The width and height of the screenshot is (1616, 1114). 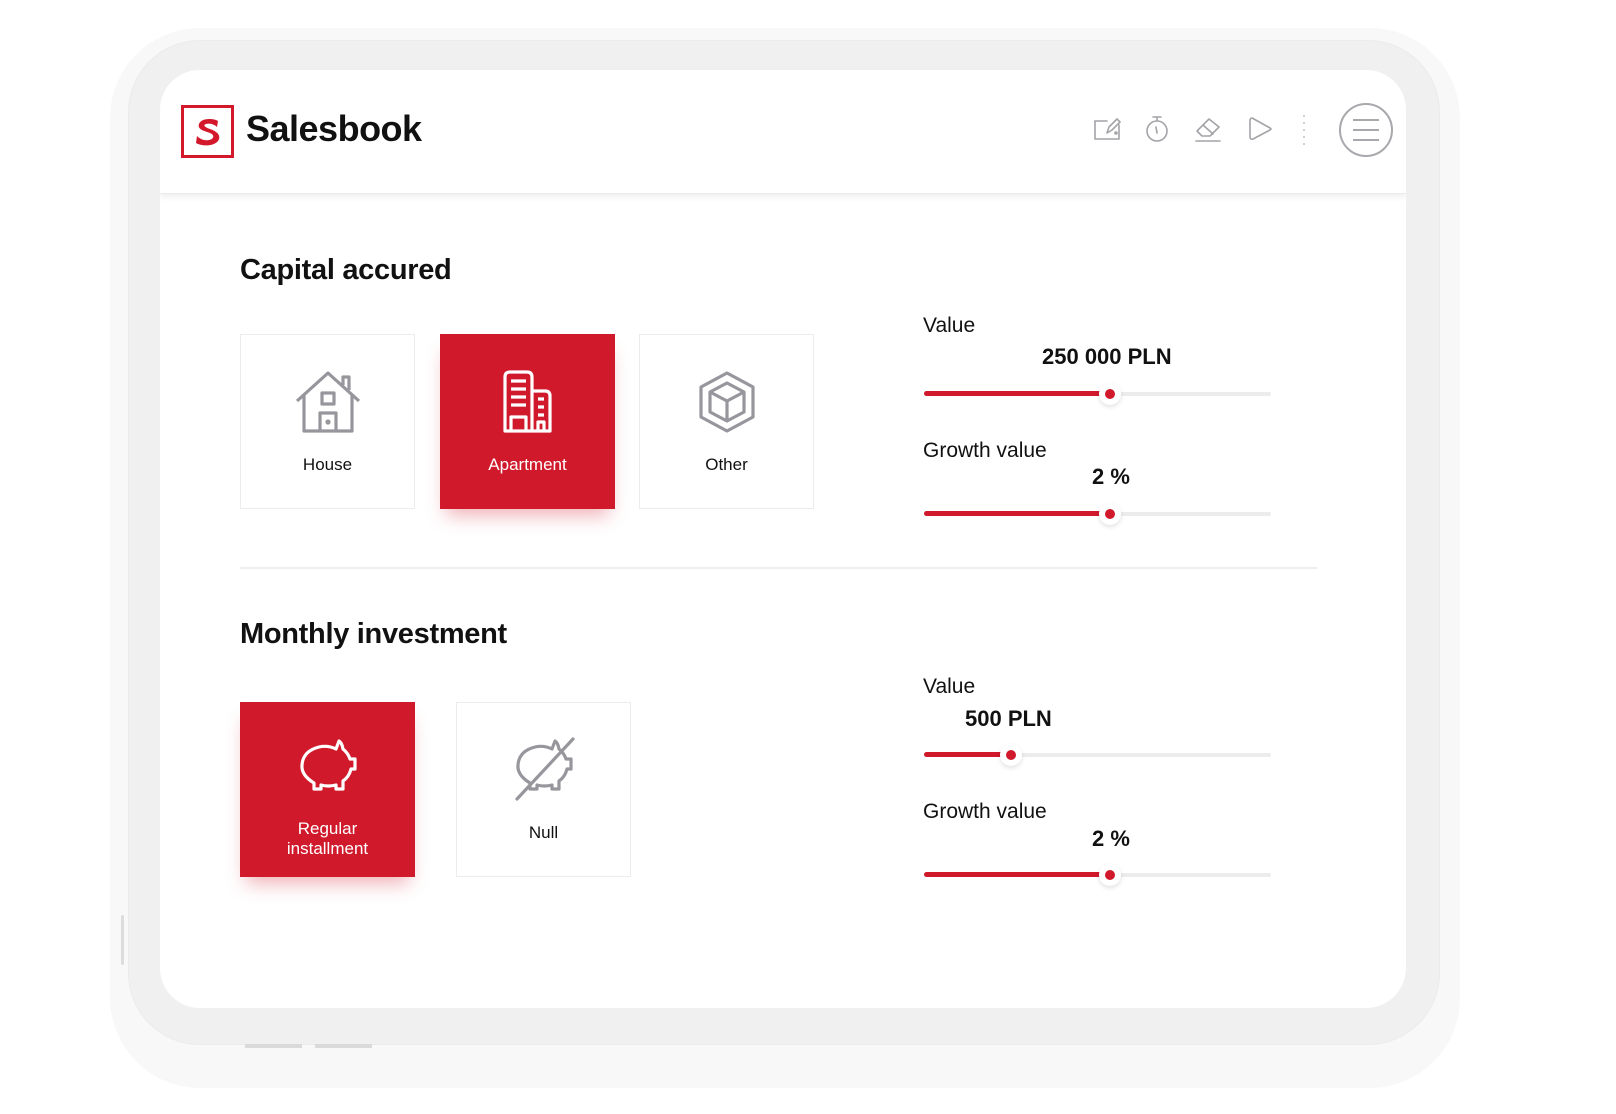 I want to click on option-null: Null, so click(x=543, y=789).